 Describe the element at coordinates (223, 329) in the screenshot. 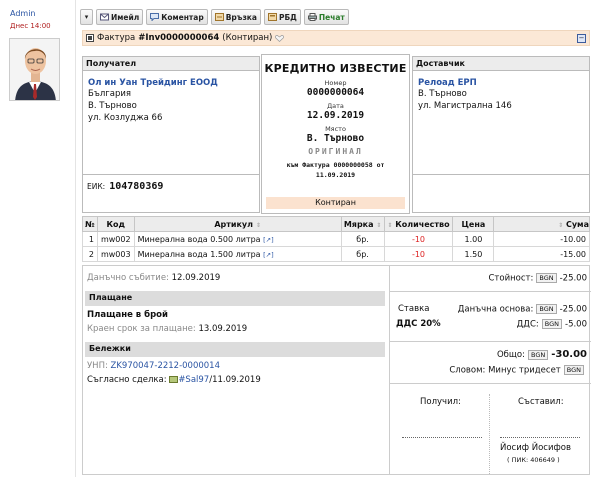

I see `due-value: 13.09.2019` at that location.